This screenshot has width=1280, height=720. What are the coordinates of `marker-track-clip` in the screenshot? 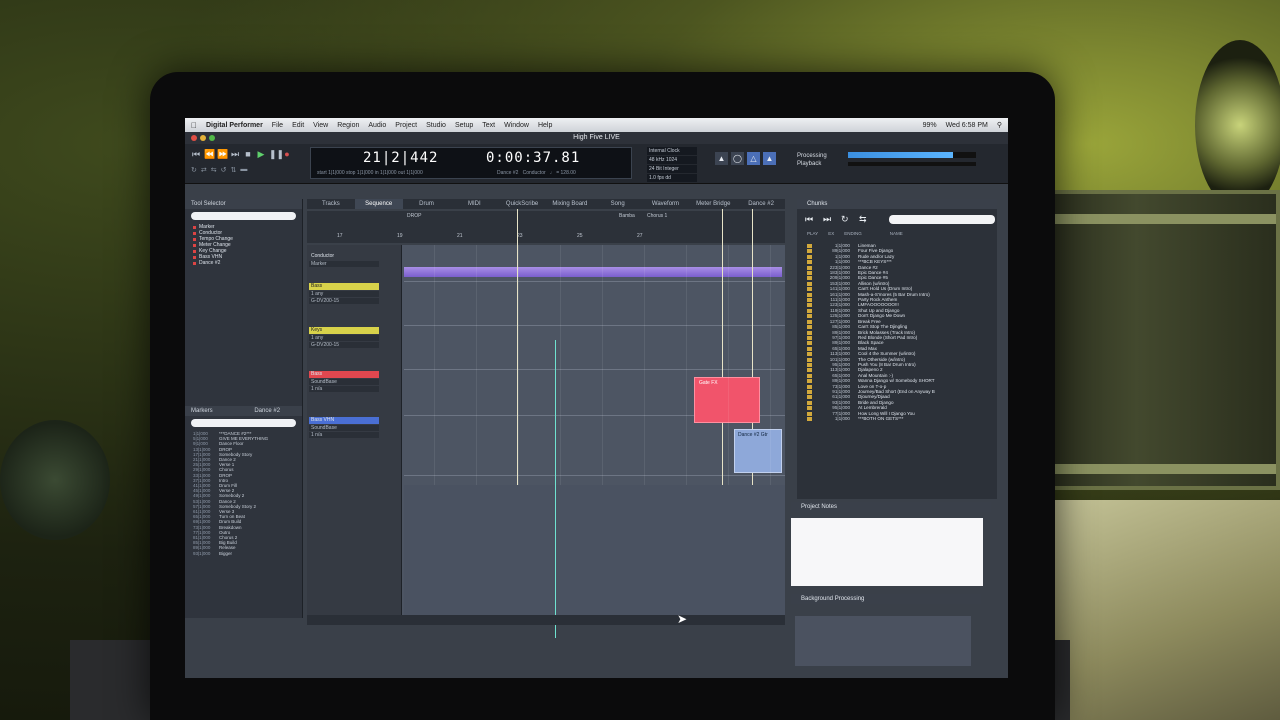 It's located at (593, 272).